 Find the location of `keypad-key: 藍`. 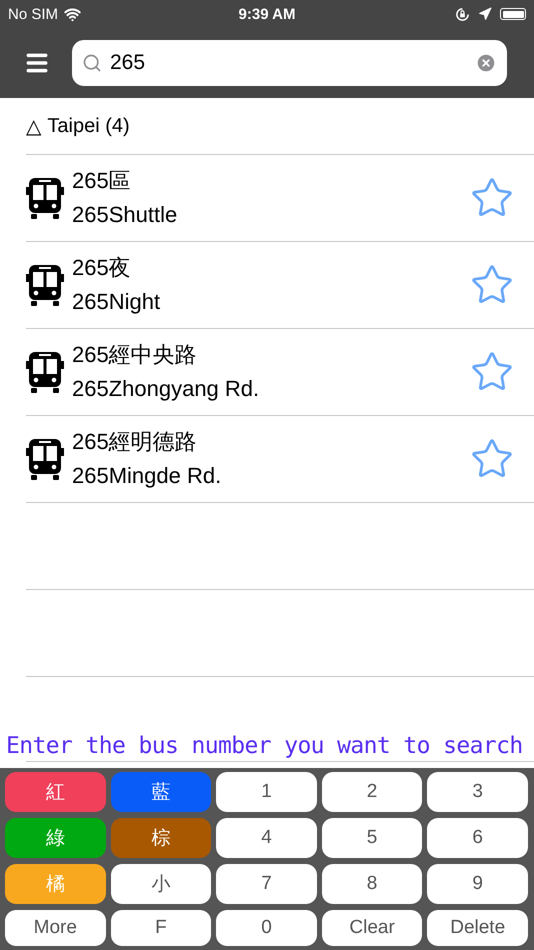

keypad-key: 藍 is located at coordinates (161, 792).